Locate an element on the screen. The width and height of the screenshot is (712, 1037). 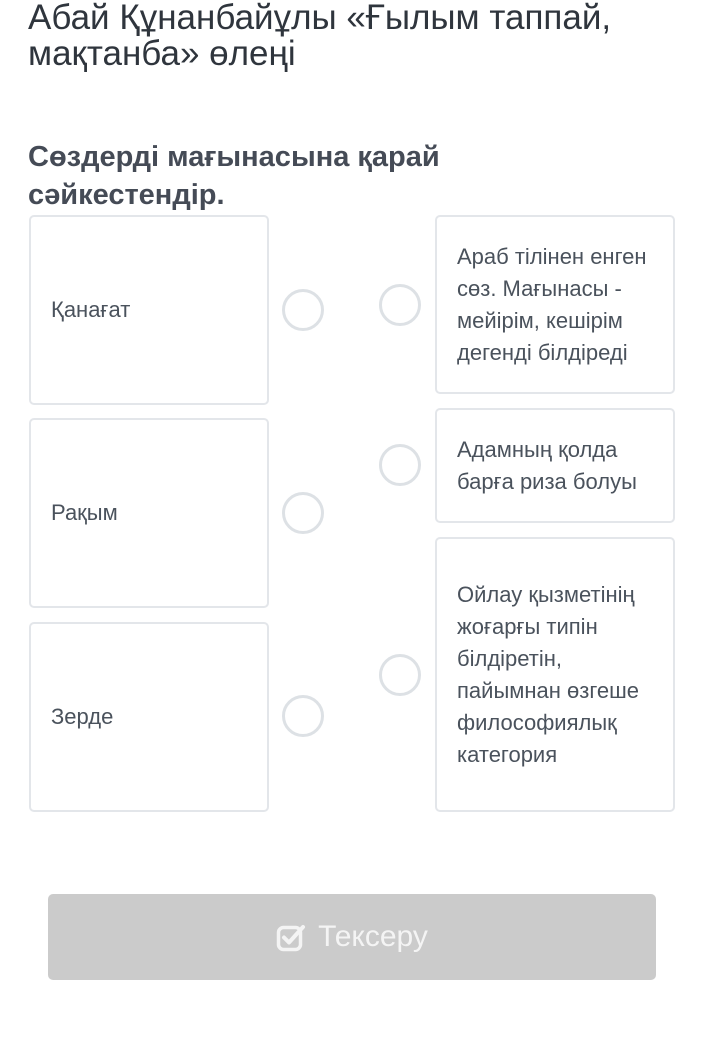
check-button: Тексеру is located at coordinates (352, 937).